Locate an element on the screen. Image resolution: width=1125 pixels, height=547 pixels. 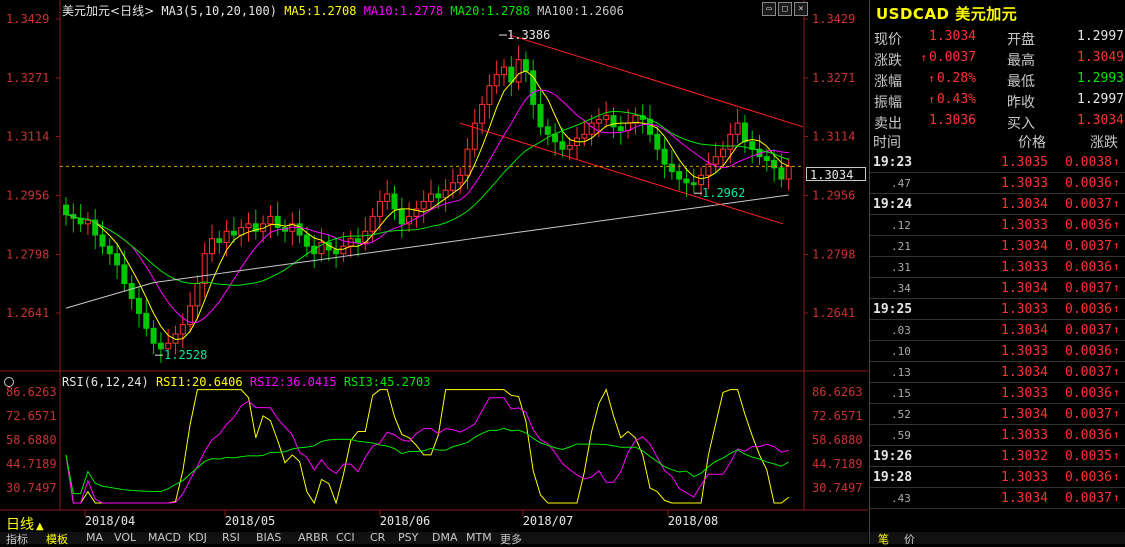
price-axis-left-label: 1.3429 is located at coordinates (27, 19).